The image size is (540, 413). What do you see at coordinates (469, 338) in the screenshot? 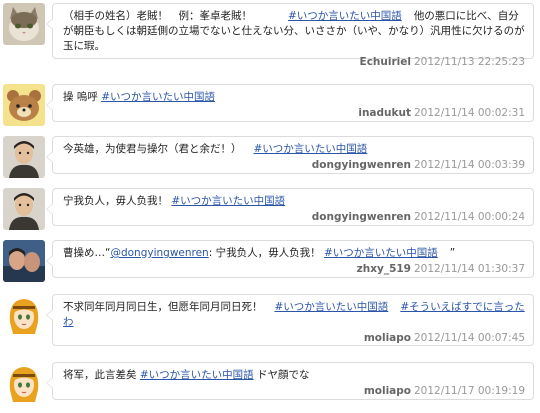
I see `timestamp: 2012/11/14 00:07:45` at bounding box center [469, 338].